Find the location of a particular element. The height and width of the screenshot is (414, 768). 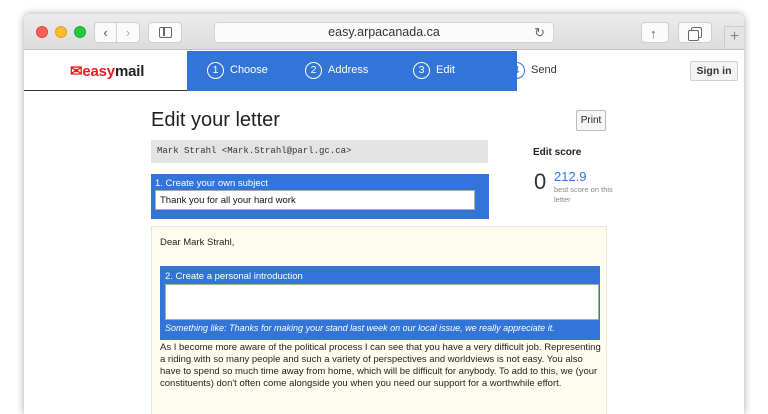

browser-toolbar: ‹ › easy.arpacanada.ca ↻ ↑ + is located at coordinates (384, 32).